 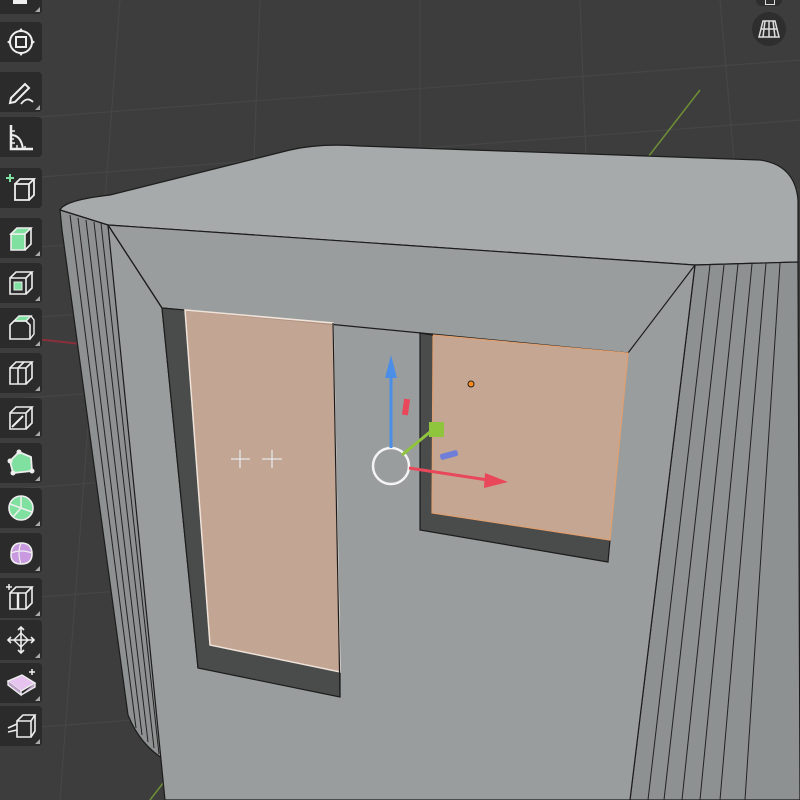 I want to click on loop-cut-icon, so click(x=21, y=373).